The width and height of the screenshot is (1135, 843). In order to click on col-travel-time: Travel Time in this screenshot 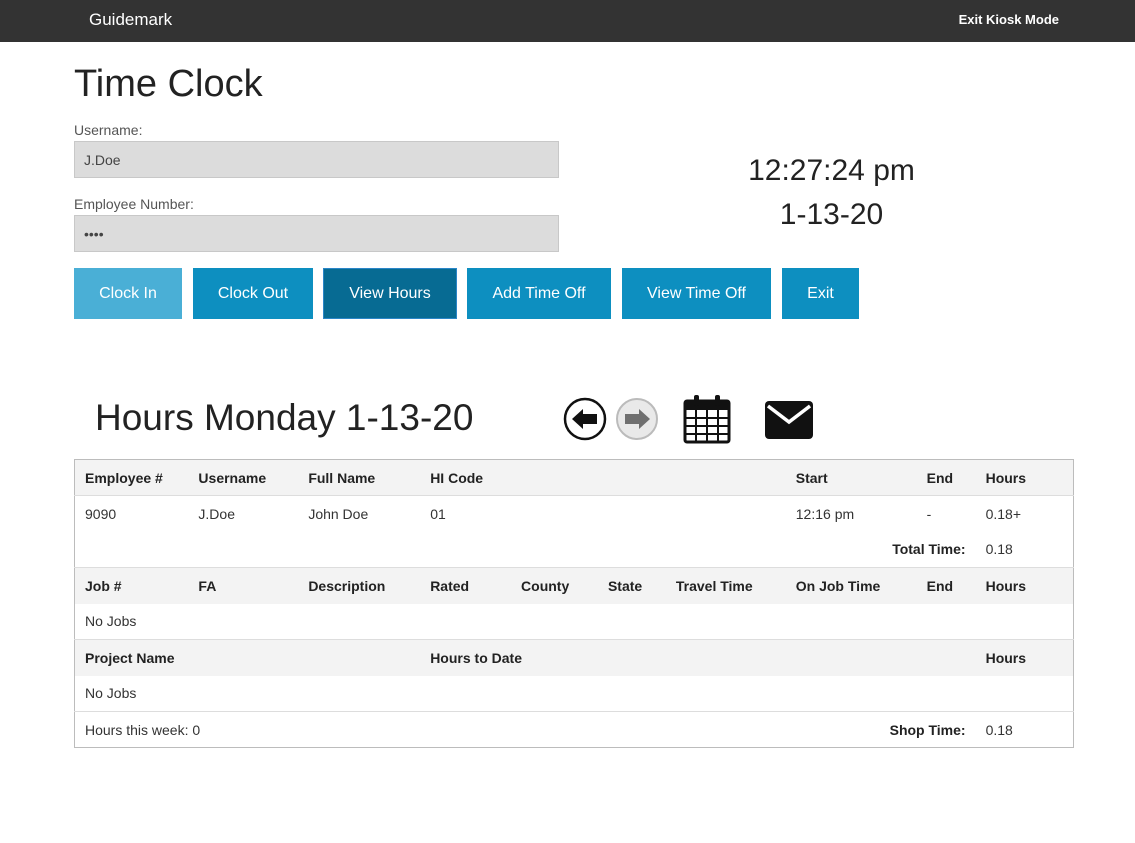, I will do `click(725, 585)`.